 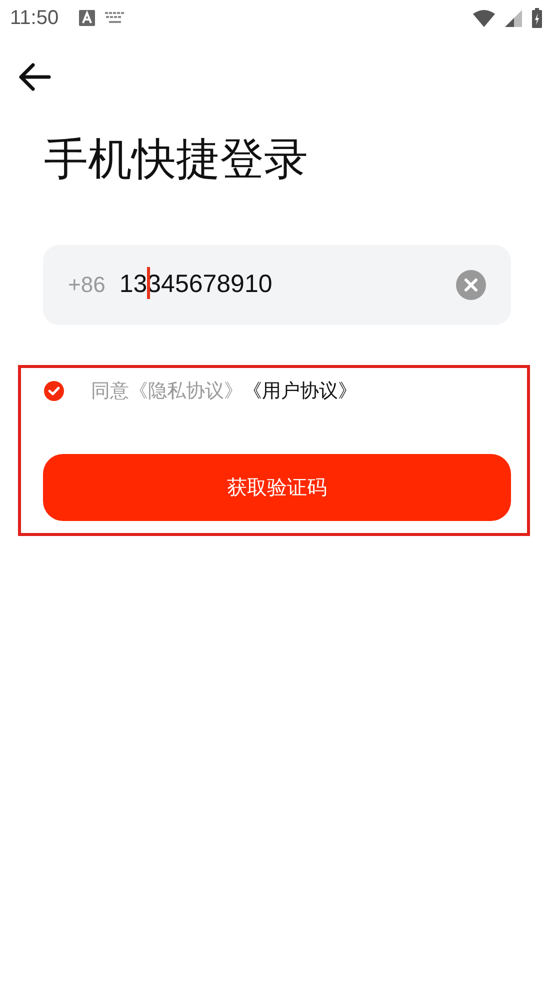 I want to click on keyboard-icon, so click(x=114, y=18).